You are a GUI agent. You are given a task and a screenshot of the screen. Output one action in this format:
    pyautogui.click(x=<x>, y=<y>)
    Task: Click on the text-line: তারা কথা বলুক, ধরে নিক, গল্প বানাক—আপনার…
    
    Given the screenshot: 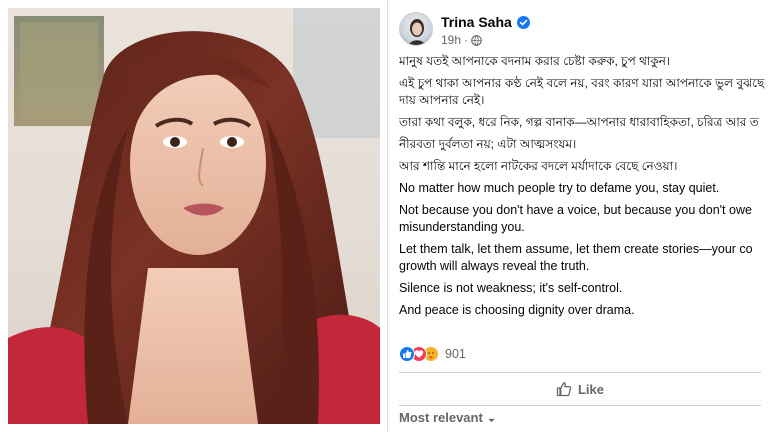 What is the action you would take?
    pyautogui.click(x=579, y=122)
    